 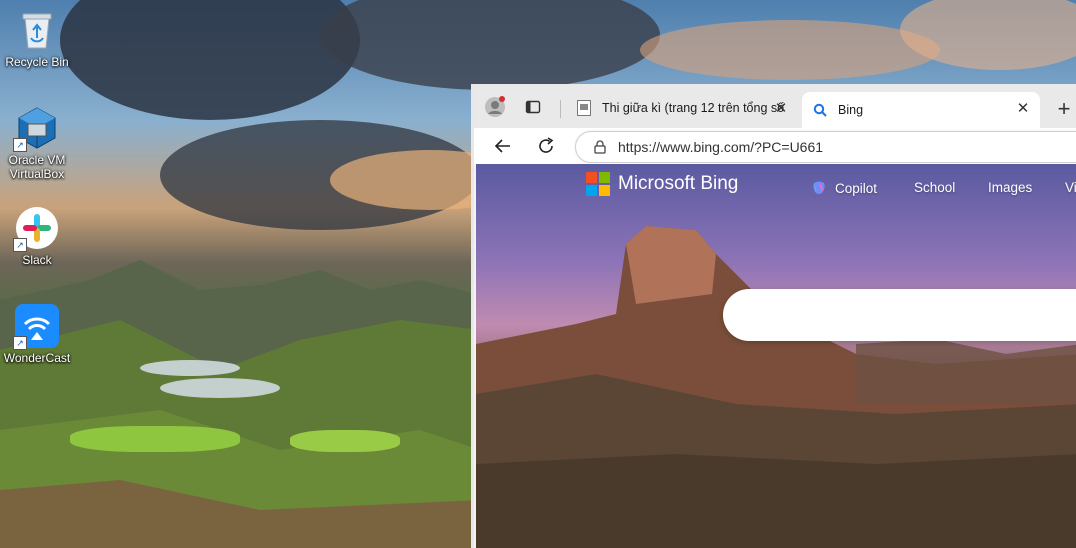 I want to click on address-bar: https://www.bing.com/?PC=U661, so click(x=825, y=147).